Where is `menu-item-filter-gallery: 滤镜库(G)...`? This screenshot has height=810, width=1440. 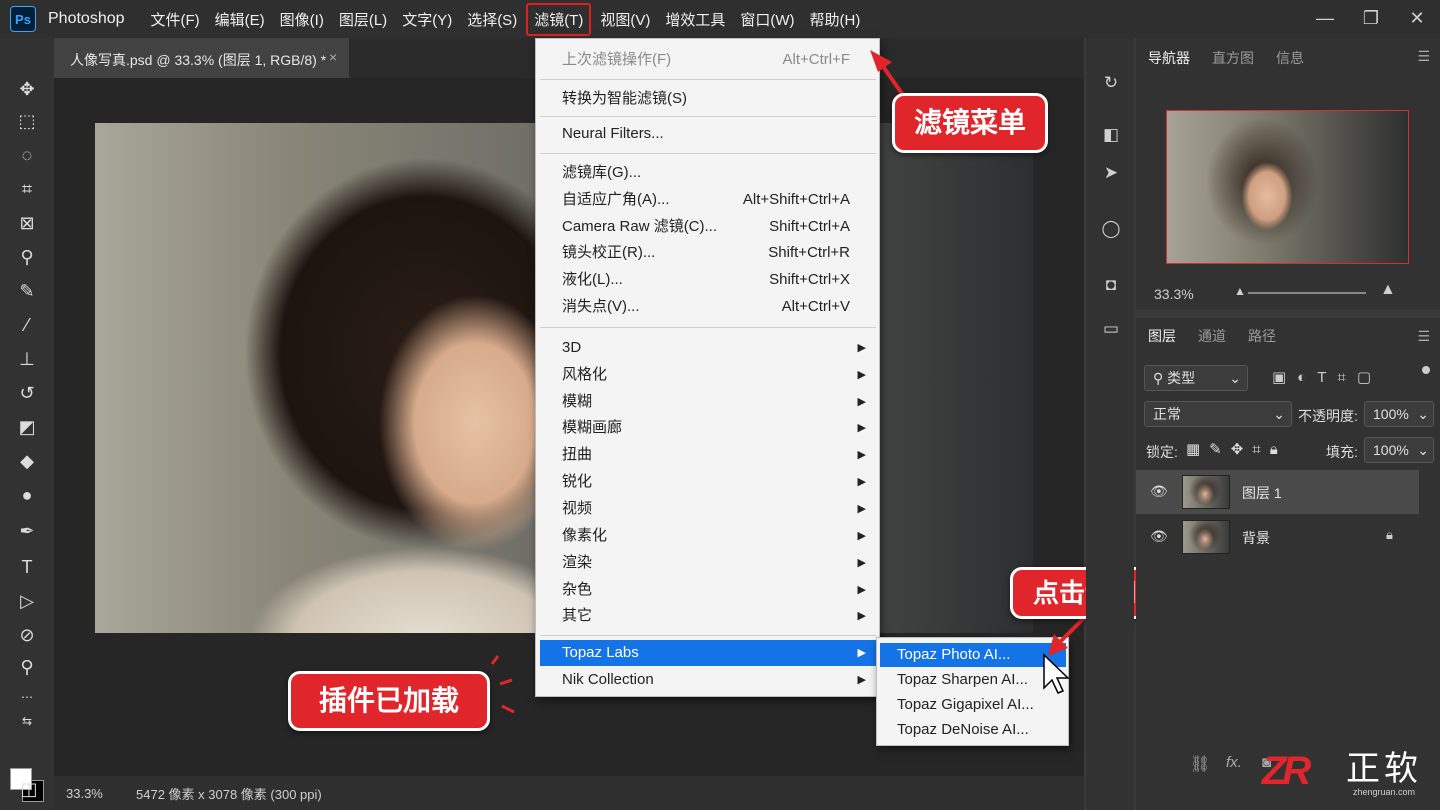
menu-item-filter-gallery: 滤镜库(G)... is located at coordinates (708, 173).